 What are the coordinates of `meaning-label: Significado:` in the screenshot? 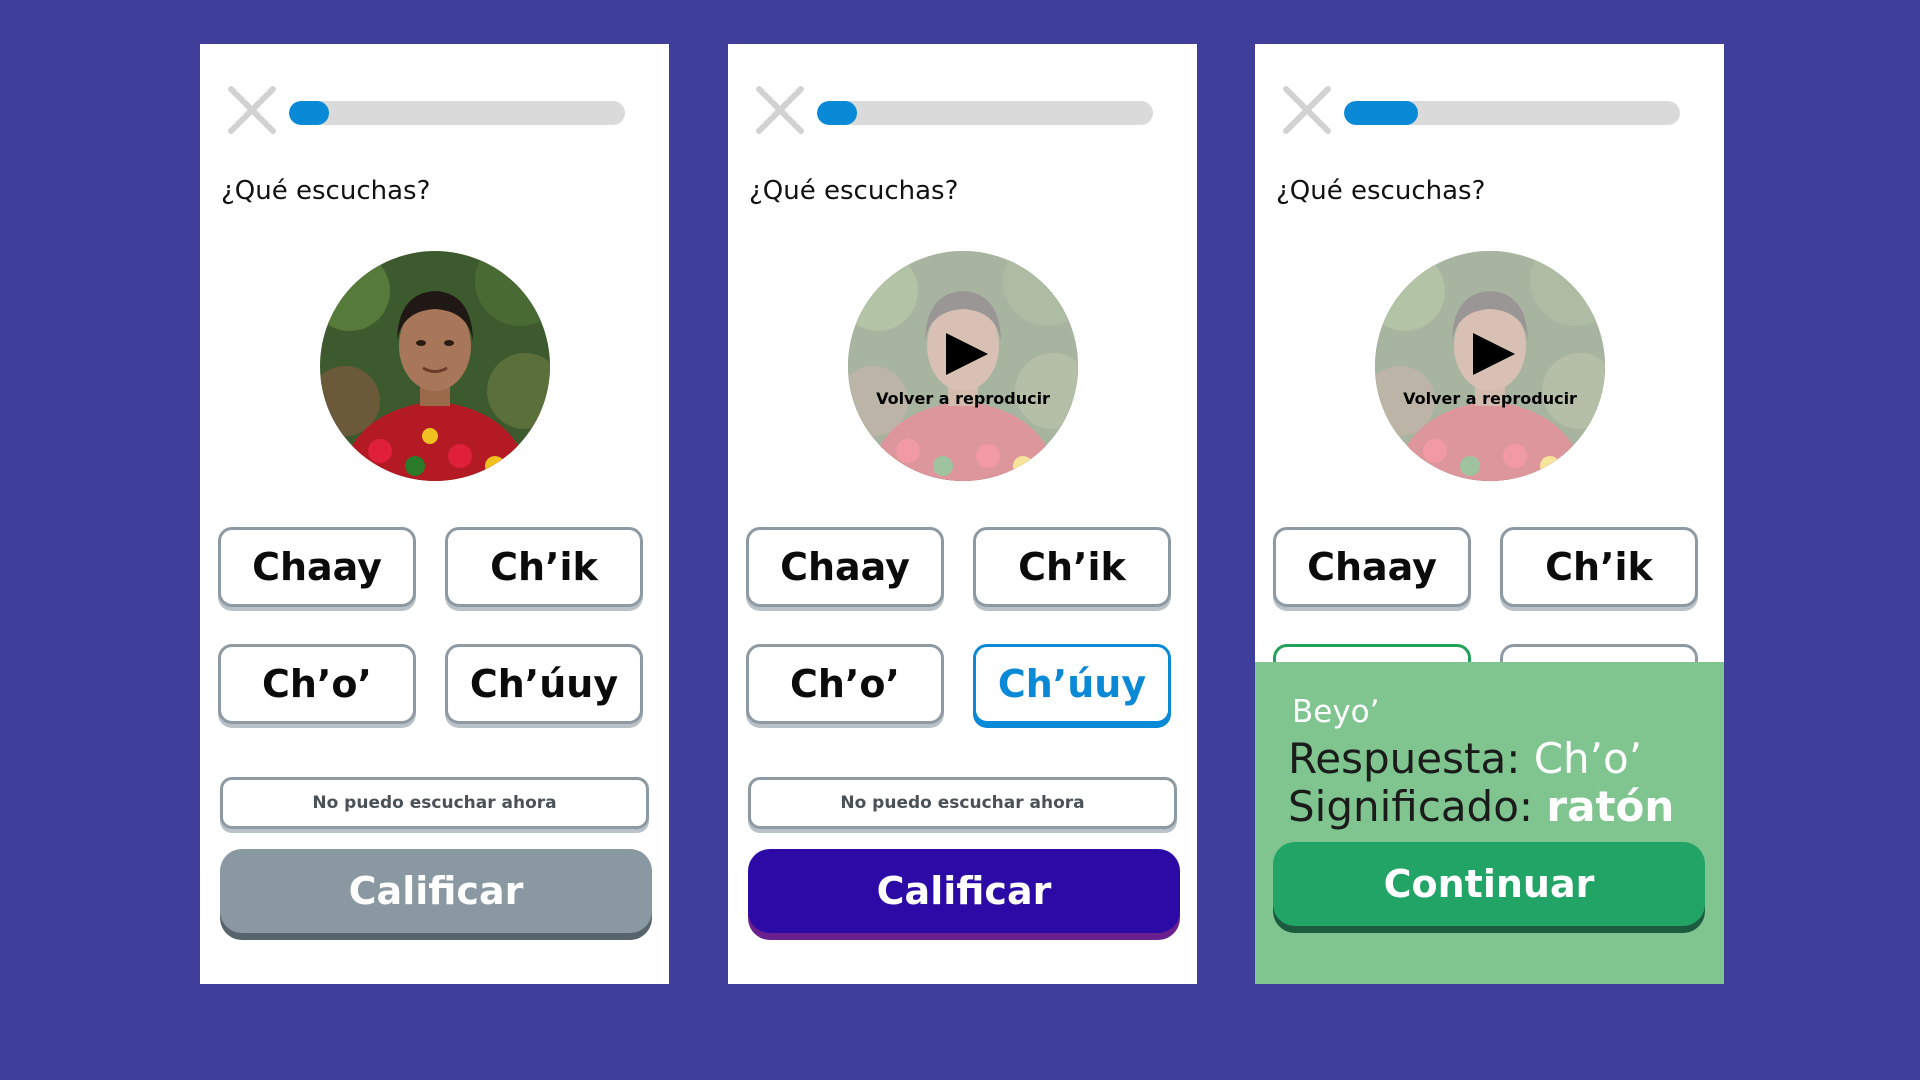 It's located at (1417, 806).